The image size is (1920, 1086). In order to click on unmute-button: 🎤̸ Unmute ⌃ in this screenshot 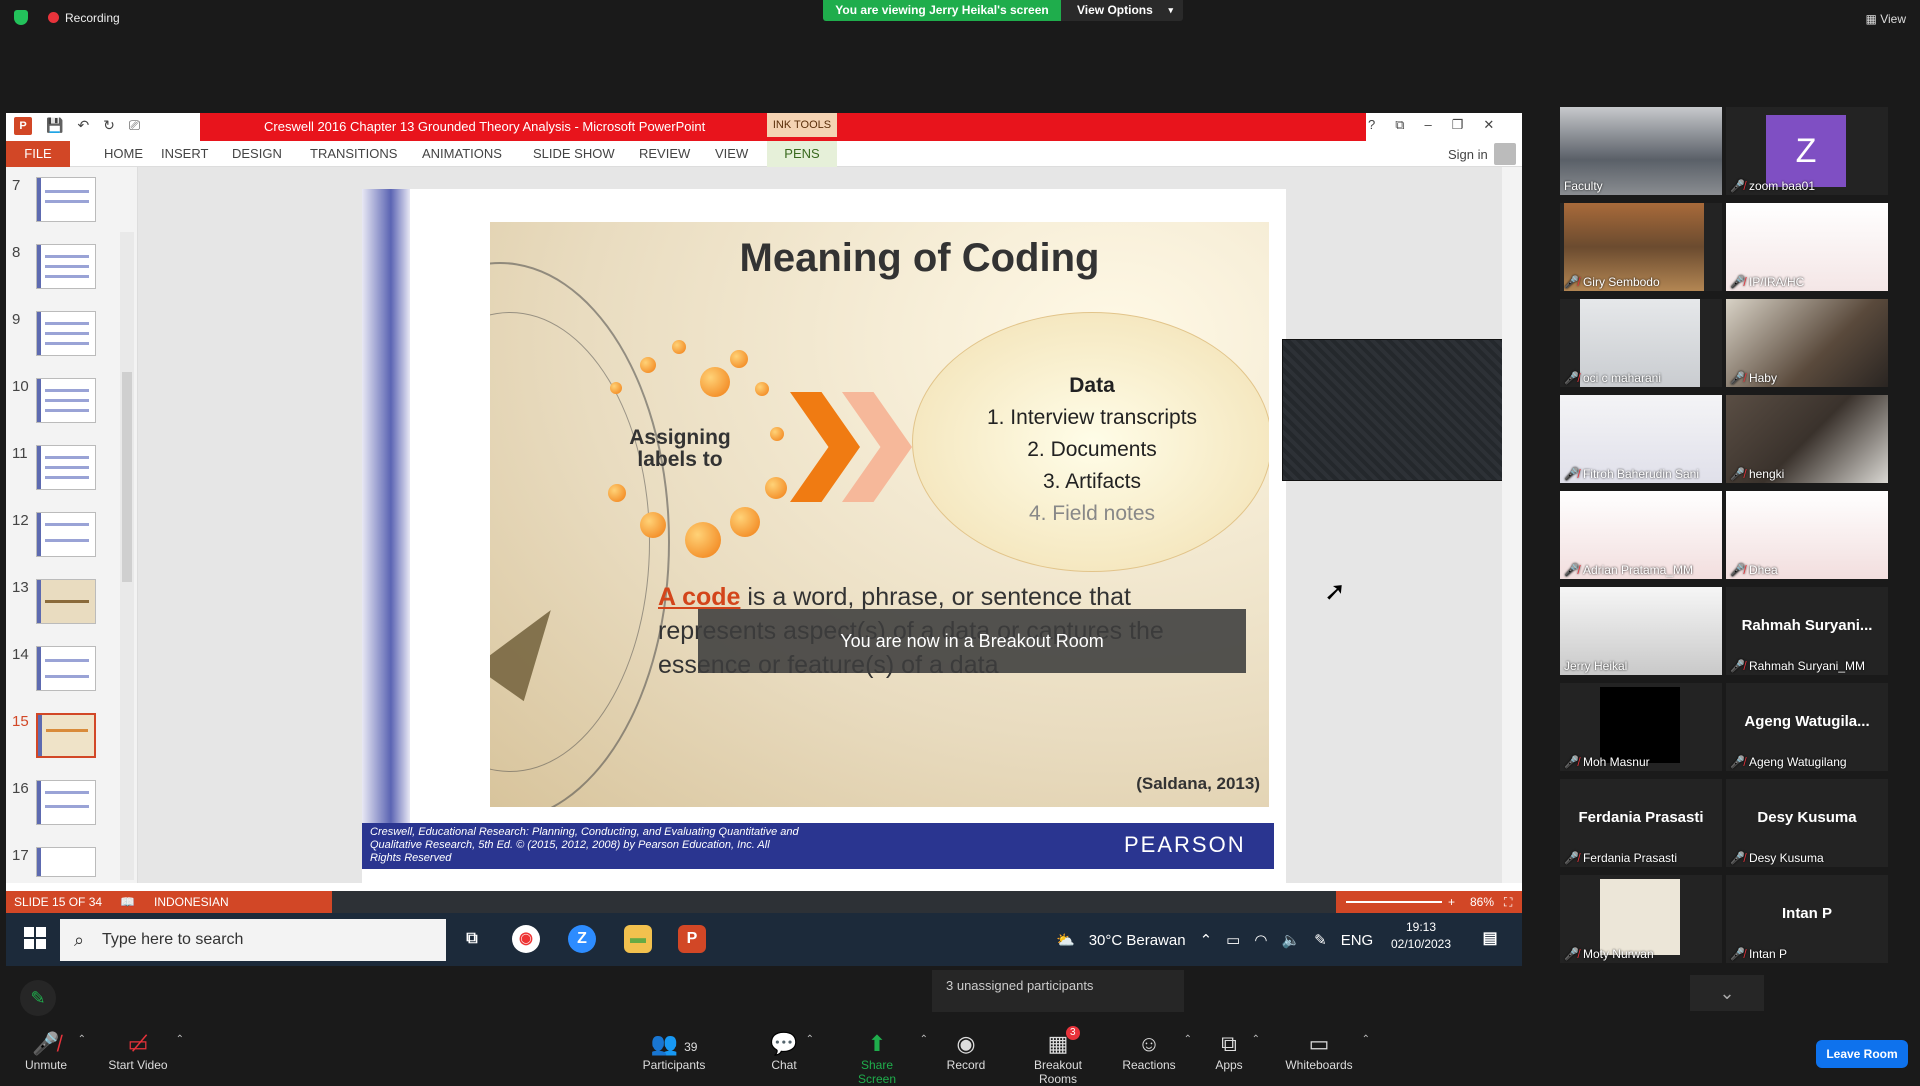, I will do `click(54, 1051)`.